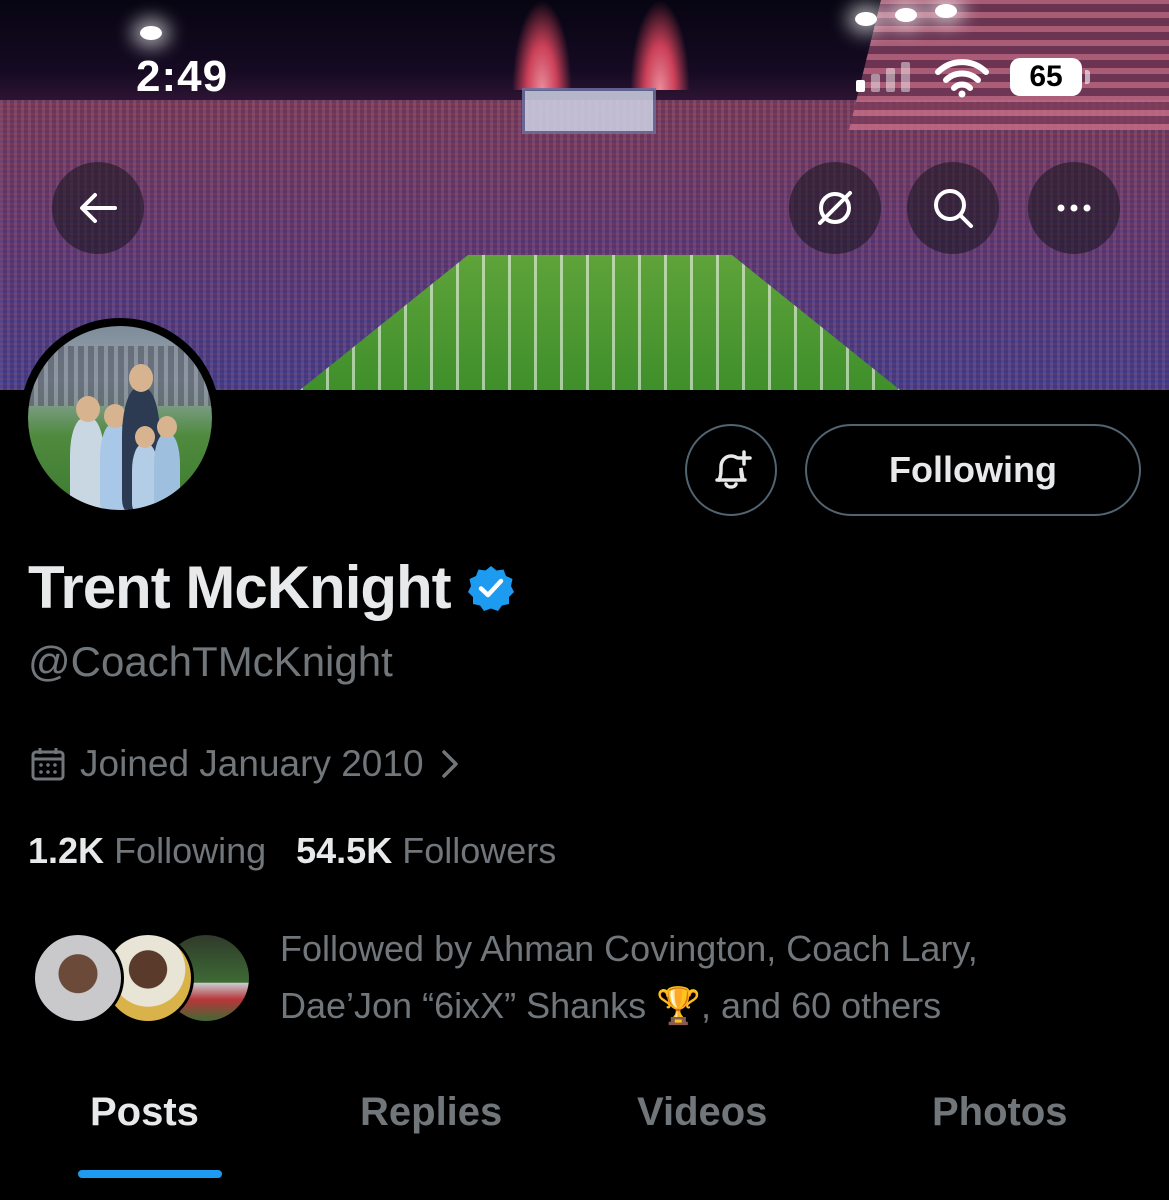 This screenshot has width=1169, height=1200. Describe the element at coordinates (66, 850) in the screenshot. I see `following-count: 1.2K` at that location.